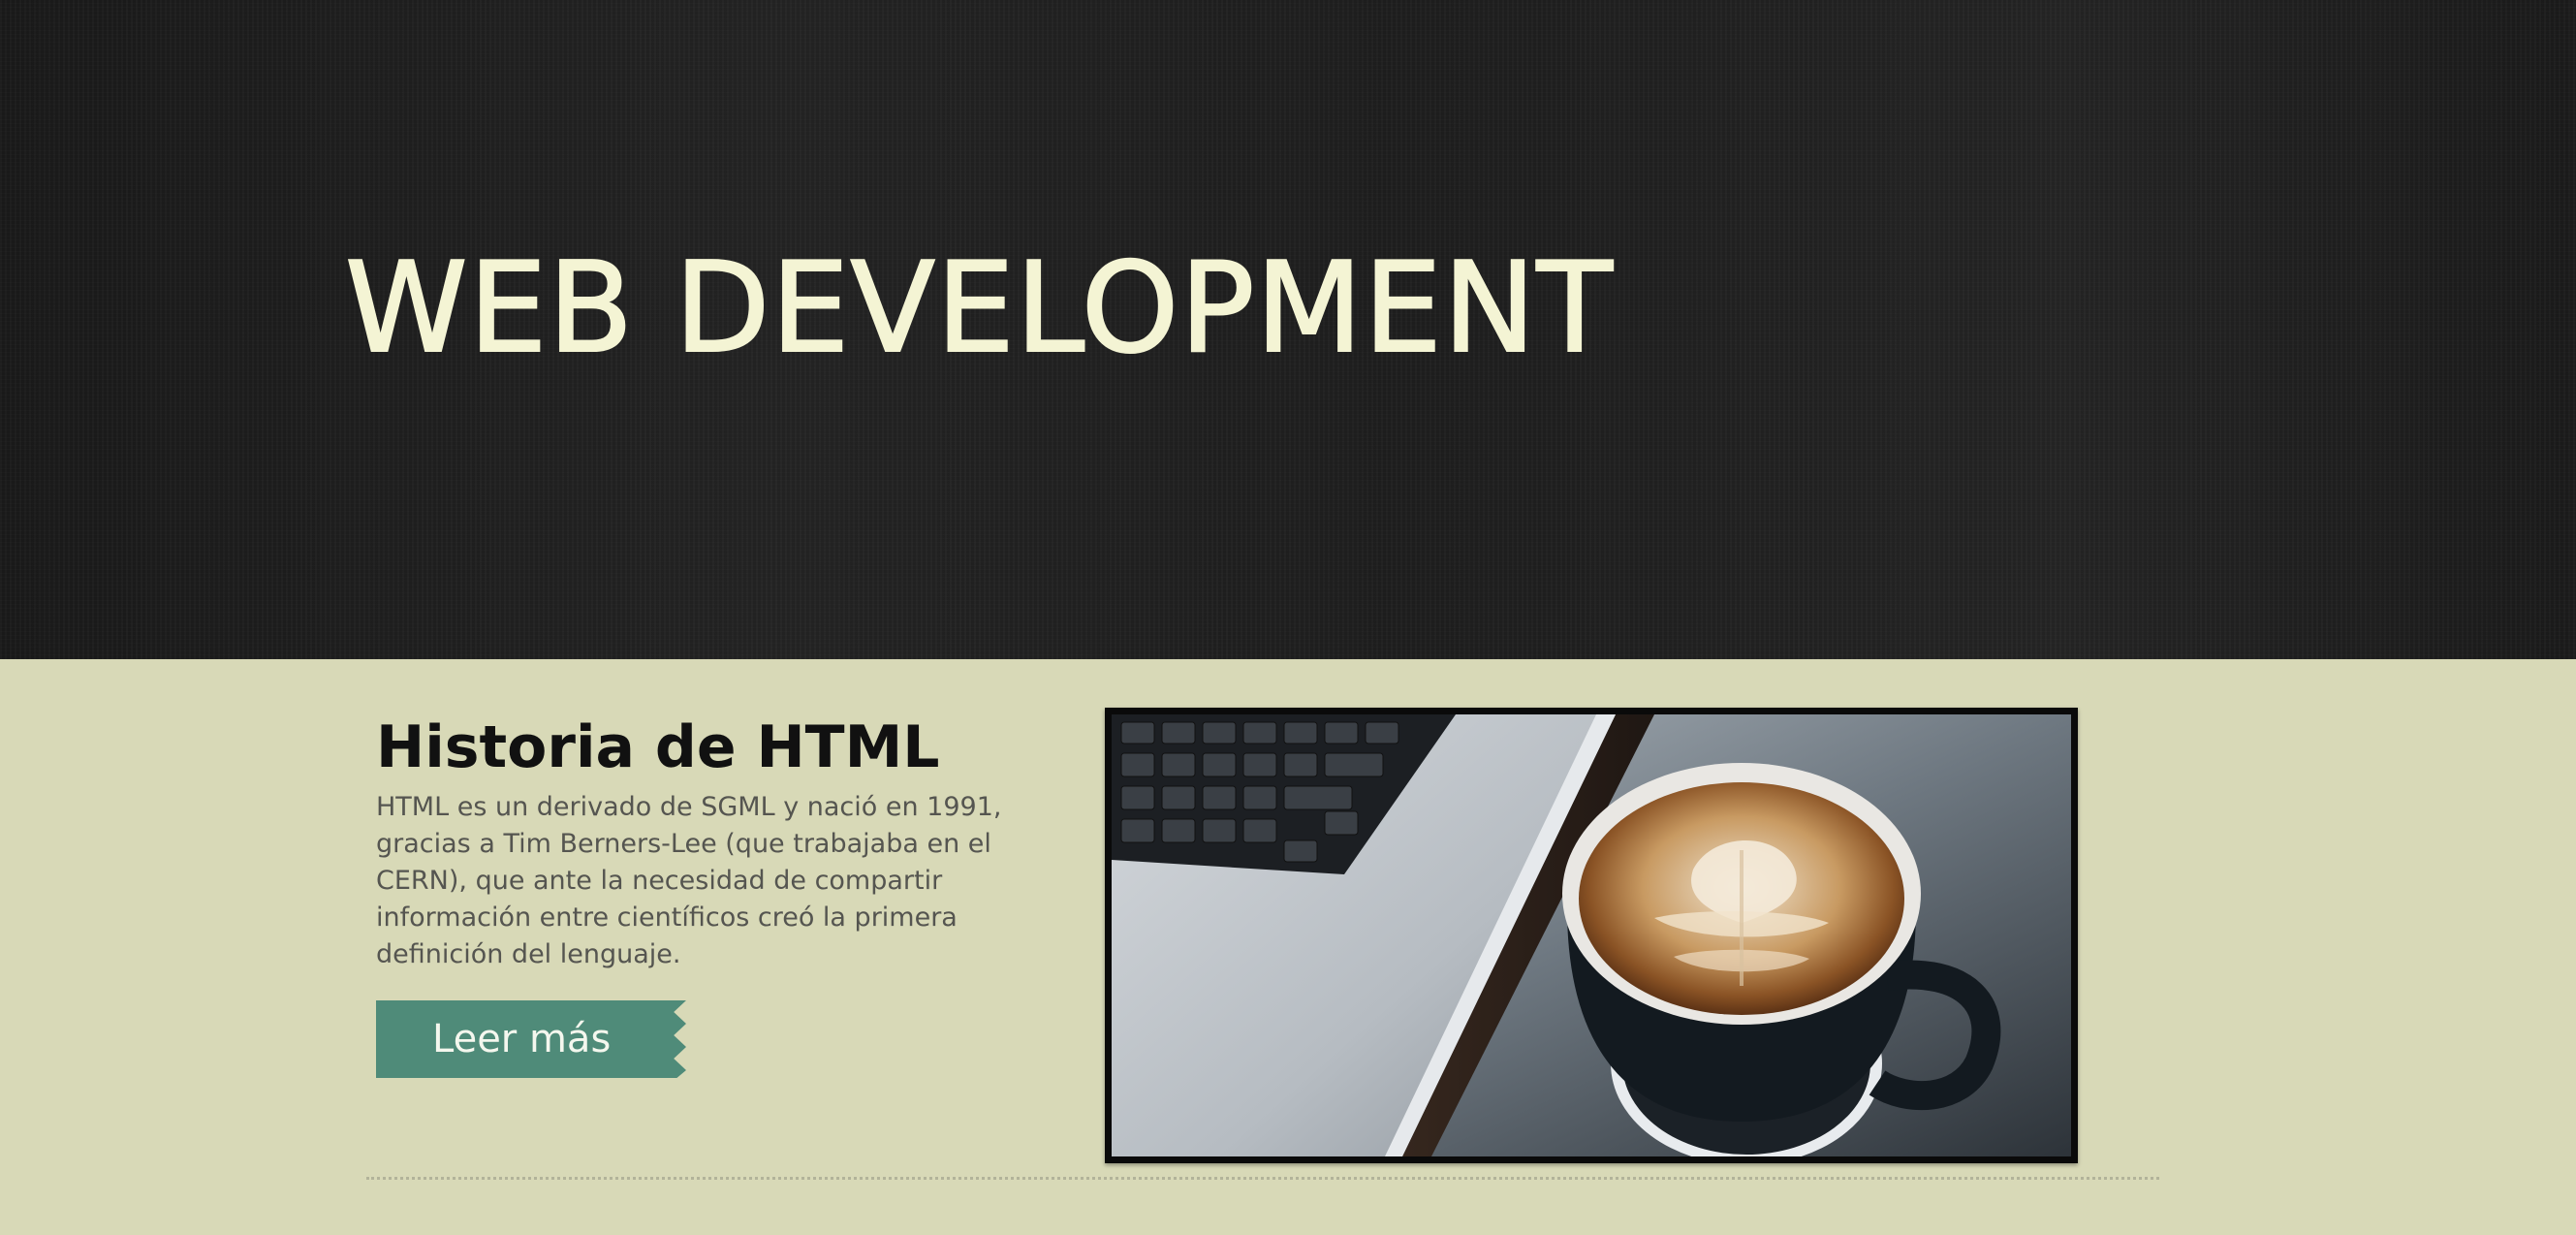 This screenshot has width=2576, height=1235. I want to click on article-title: Historia de HTML, so click(658, 747).